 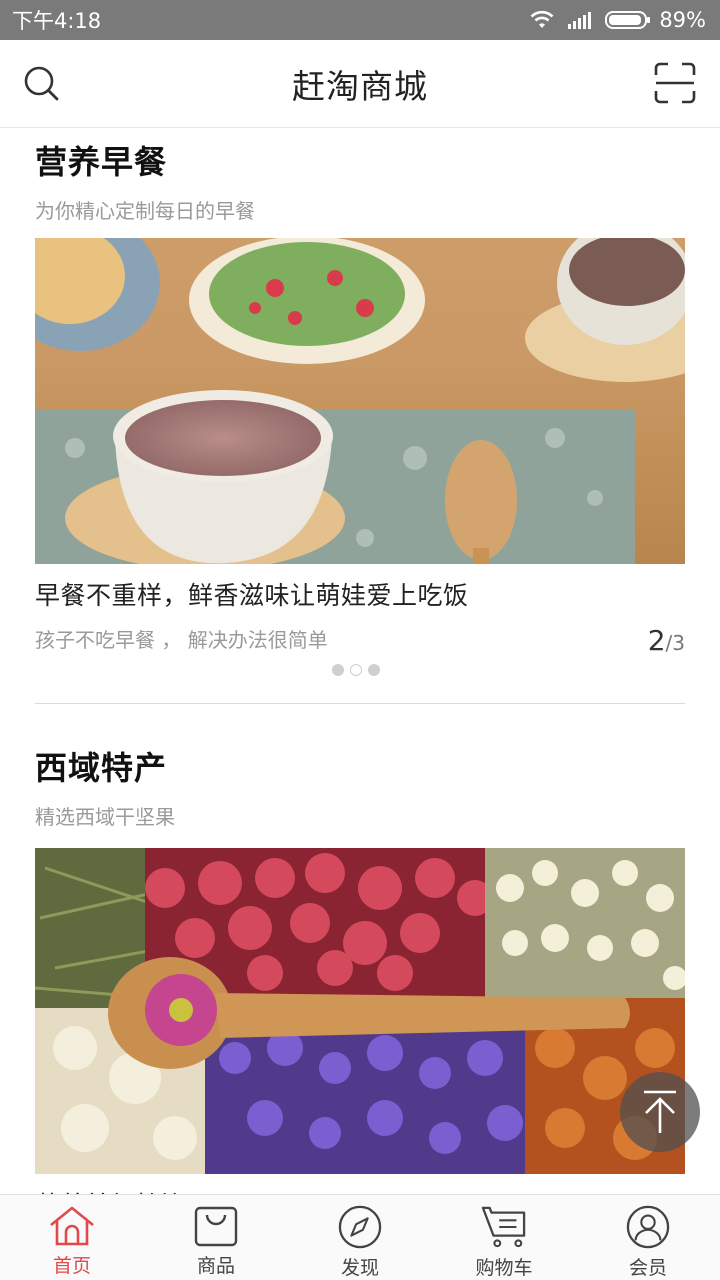 I want to click on signal-icon, so click(x=580, y=20).